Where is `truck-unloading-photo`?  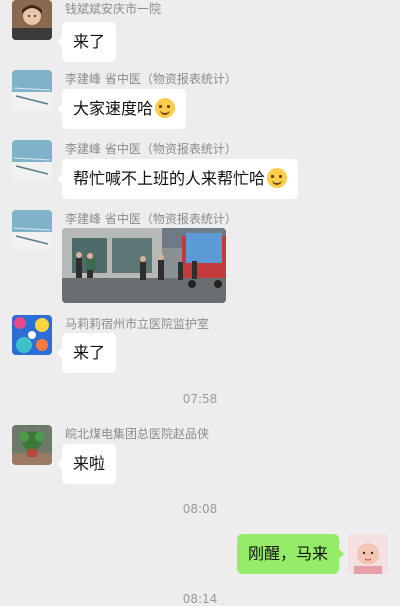
truck-unloading-photo is located at coordinates (144, 265).